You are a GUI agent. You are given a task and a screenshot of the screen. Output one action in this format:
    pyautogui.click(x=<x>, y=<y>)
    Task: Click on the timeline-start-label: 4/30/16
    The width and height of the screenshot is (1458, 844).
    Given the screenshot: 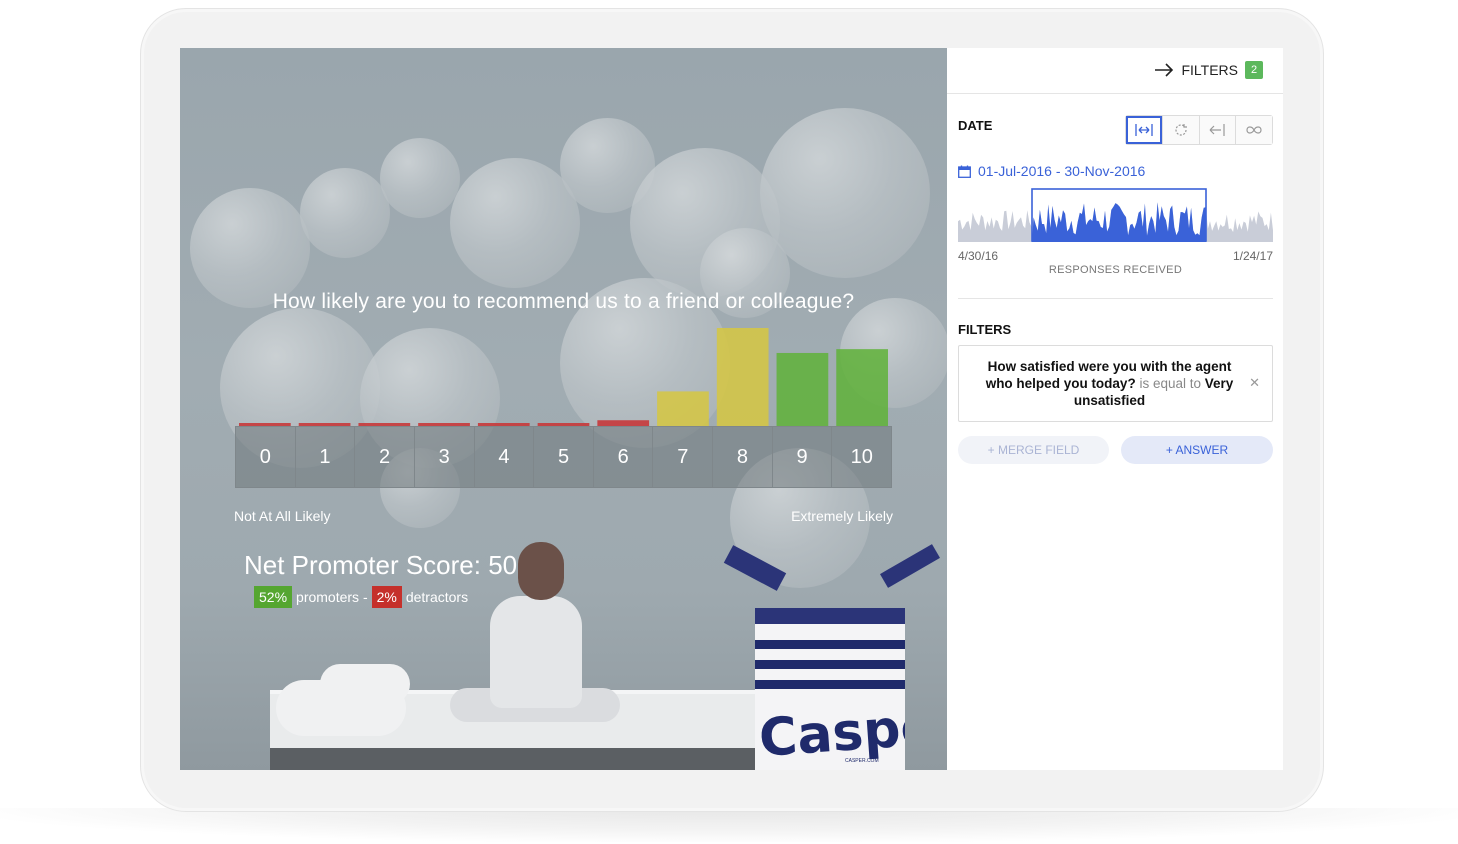 What is the action you would take?
    pyautogui.click(x=978, y=256)
    